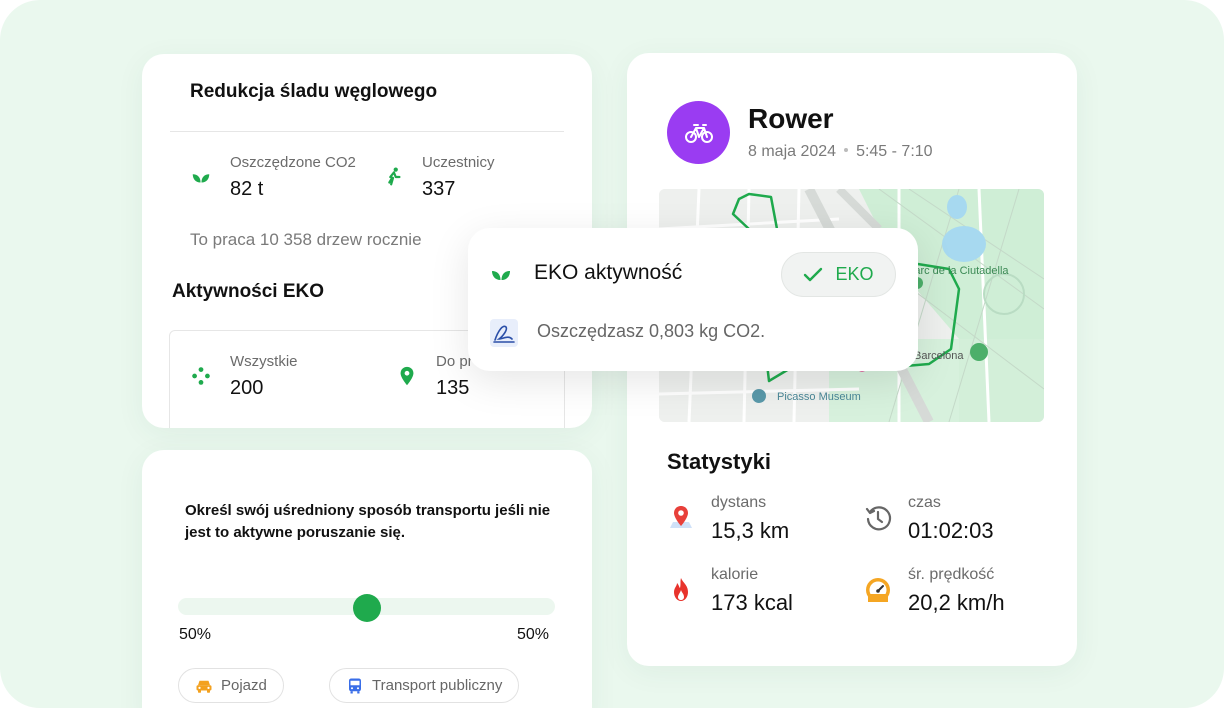 The image size is (1224, 708). I want to click on option-public-transport-button: Transport publiczny, so click(424, 685).